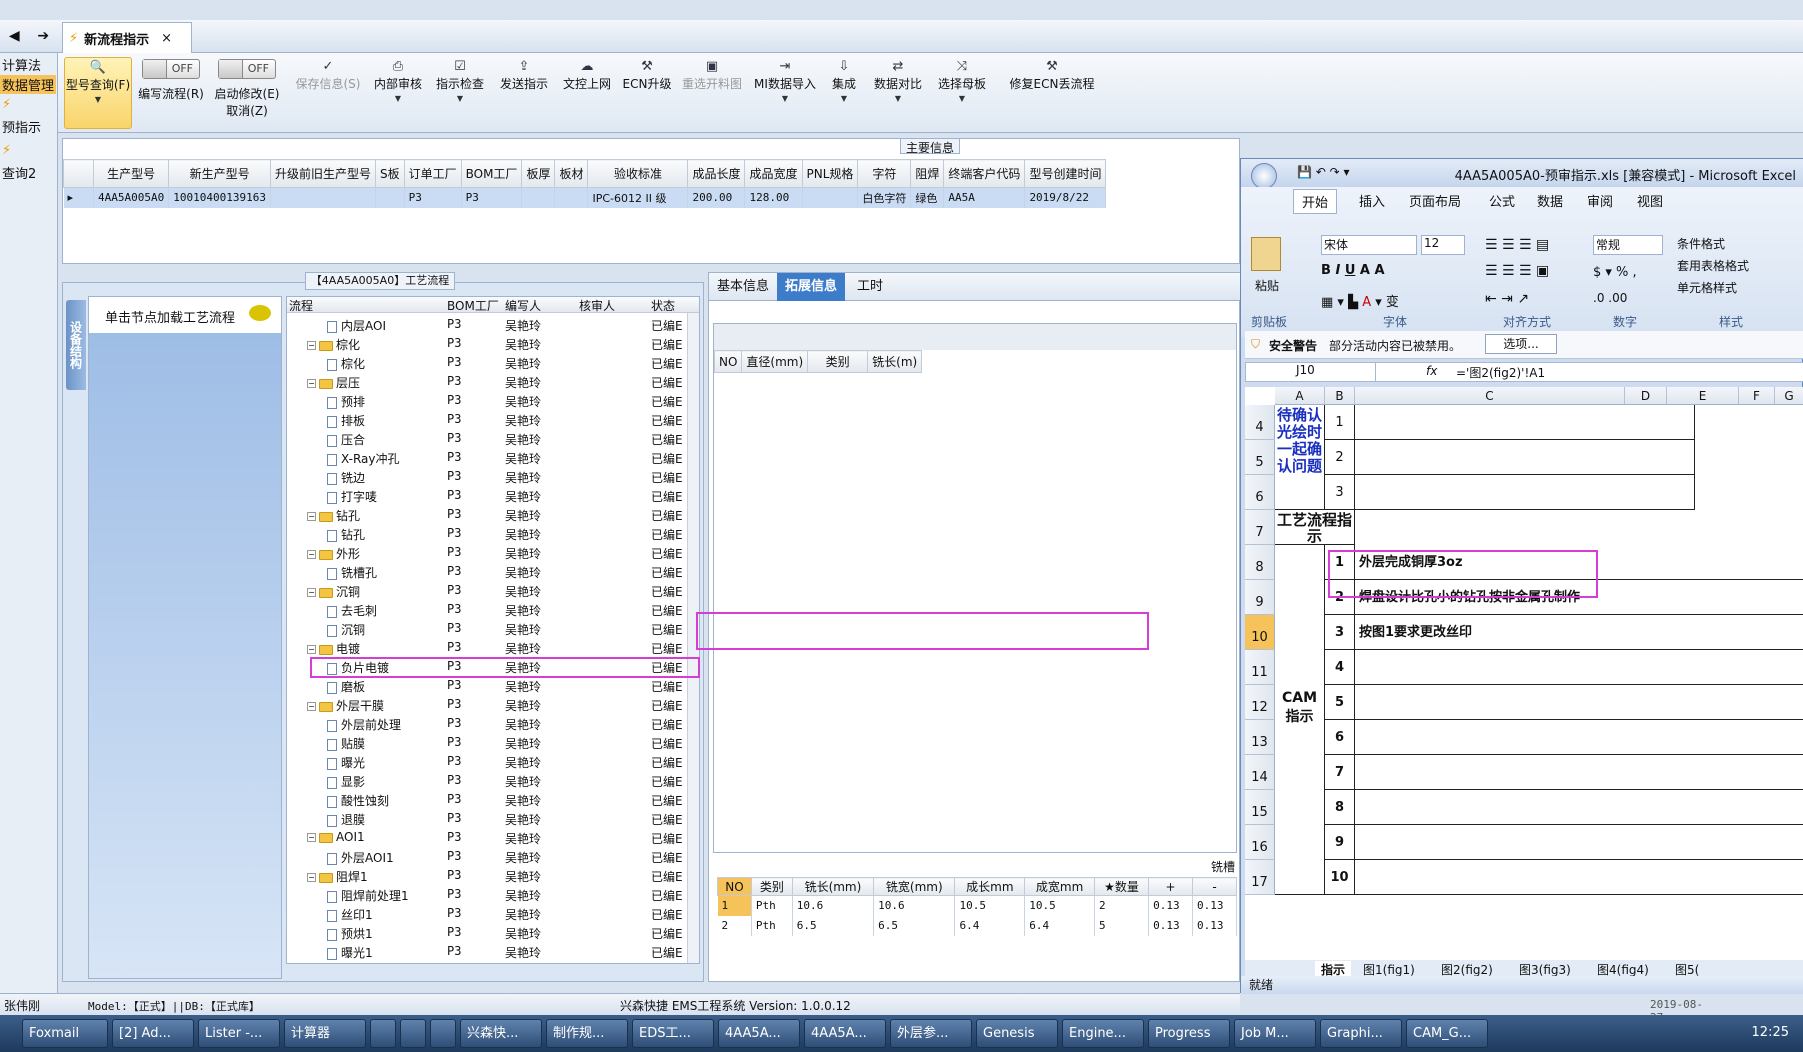 The height and width of the screenshot is (1052, 1803). What do you see at coordinates (473, 305) in the screenshot?
I see `column-header: BOM工厂` at bounding box center [473, 305].